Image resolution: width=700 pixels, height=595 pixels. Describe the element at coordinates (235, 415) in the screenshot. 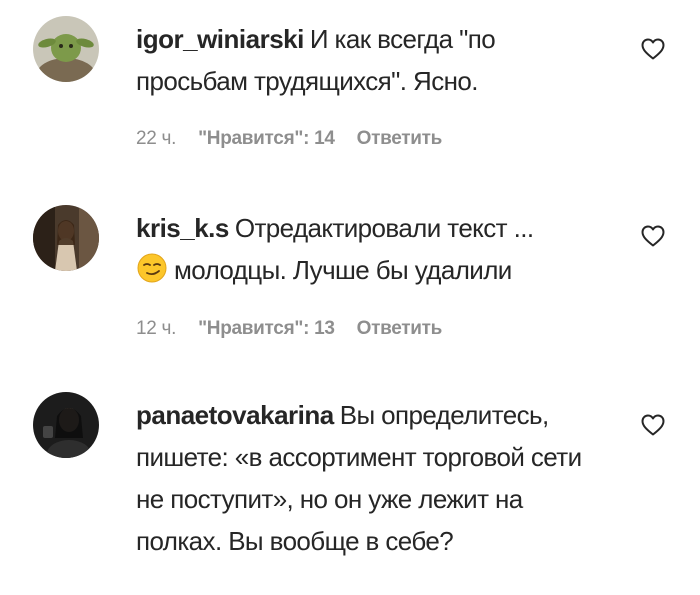

I see `comment-username: panaetovakarina` at that location.